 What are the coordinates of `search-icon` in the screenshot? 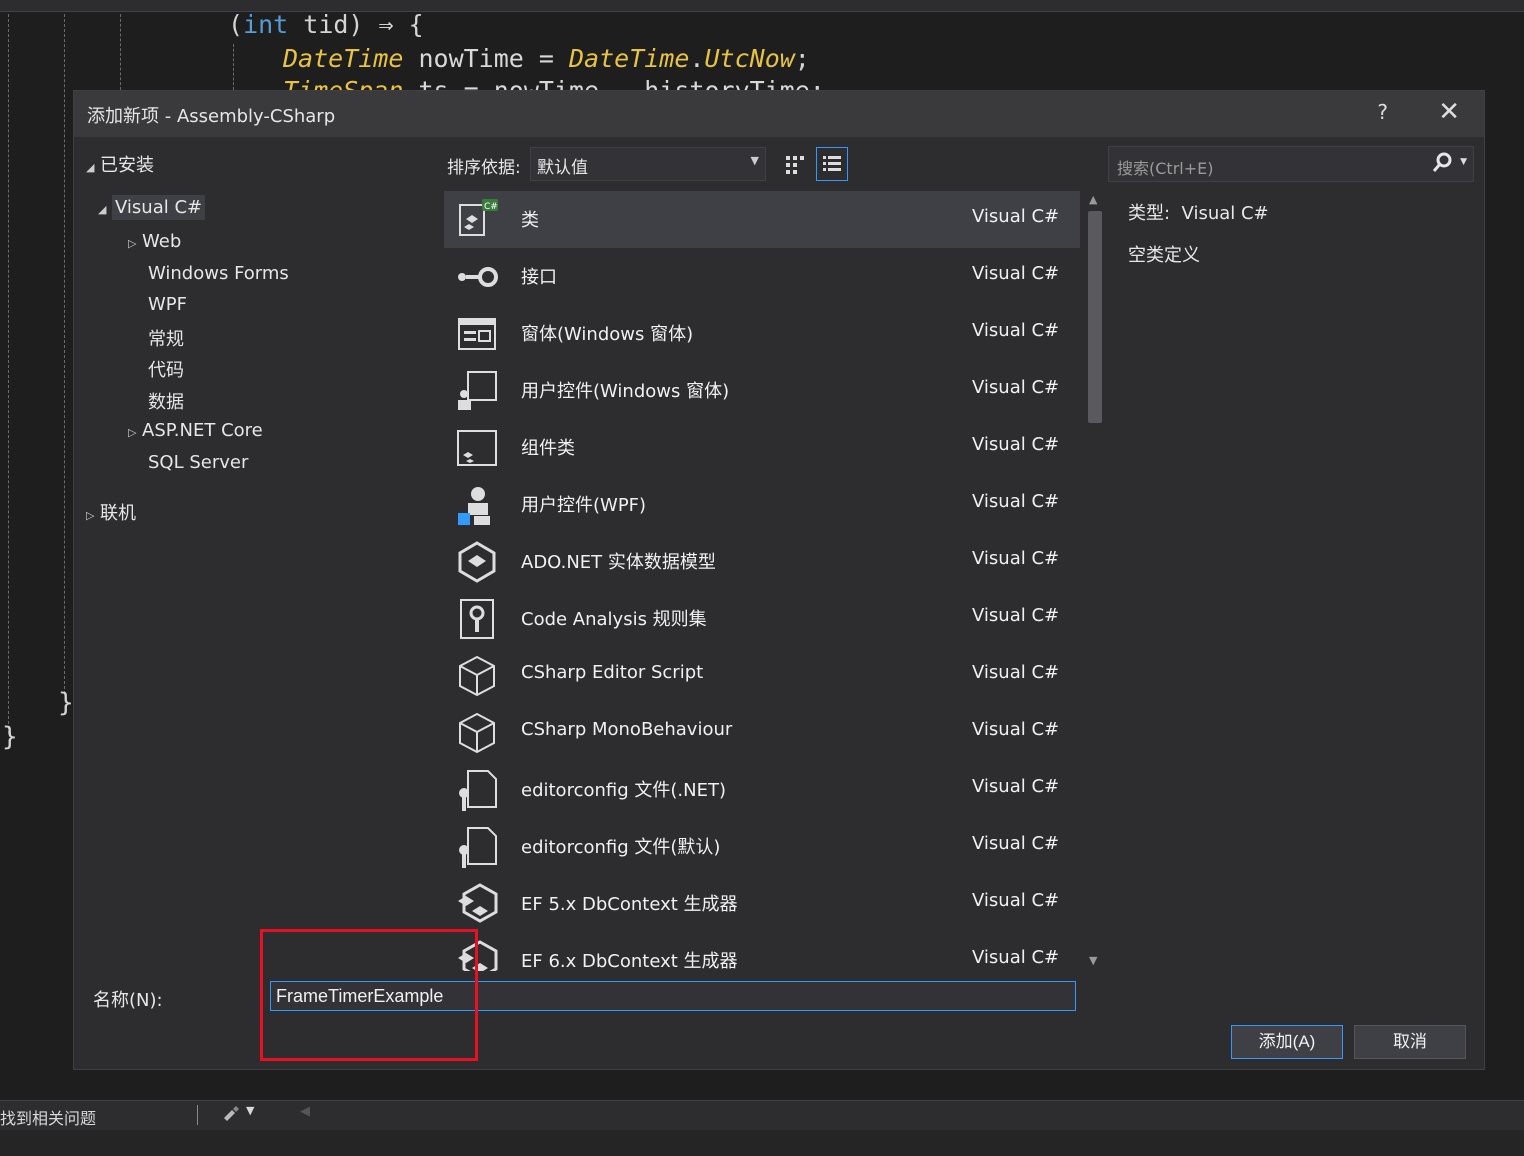 It's located at (1442, 165).